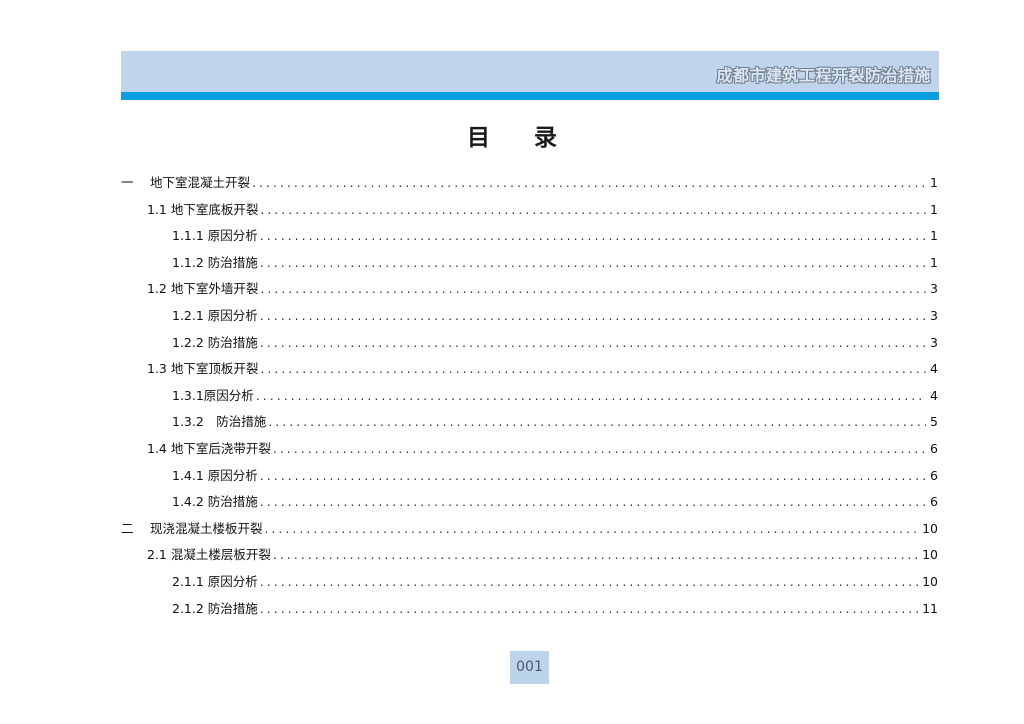 This screenshot has height=724, width=1024. I want to click on toc-entry: 1.4 地下室后浇带开裂 6, so click(542, 449).